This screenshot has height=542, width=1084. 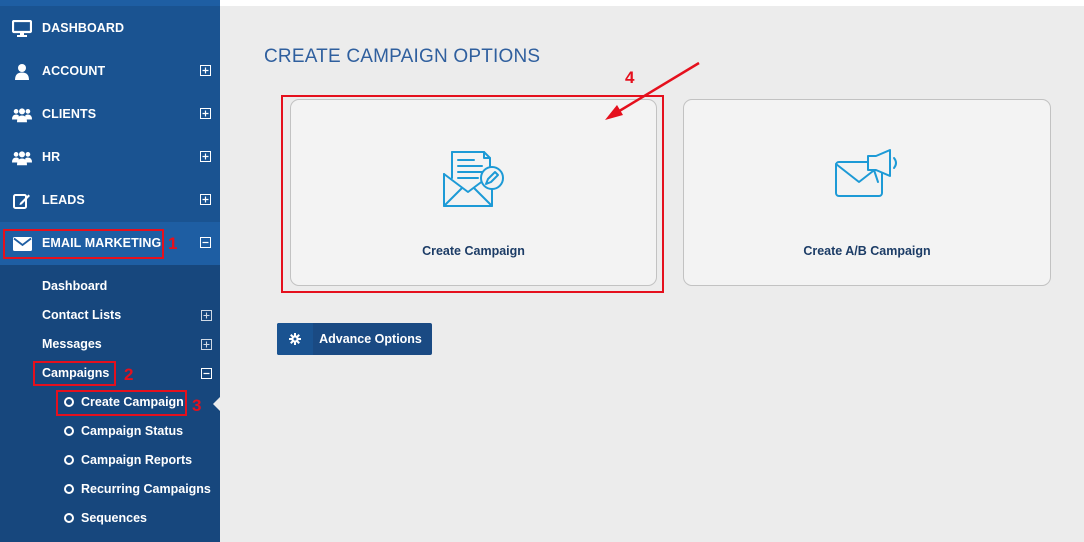 I want to click on submenu-item-label: Dashboard, so click(x=75, y=286).